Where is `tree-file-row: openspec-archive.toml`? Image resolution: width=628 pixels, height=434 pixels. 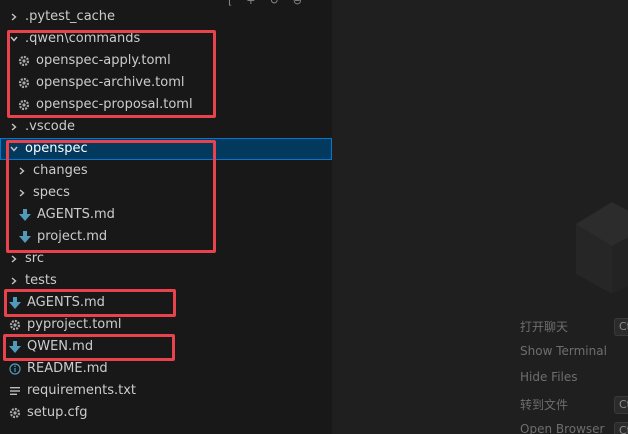 tree-file-row: openspec-archive.toml is located at coordinates (166, 83).